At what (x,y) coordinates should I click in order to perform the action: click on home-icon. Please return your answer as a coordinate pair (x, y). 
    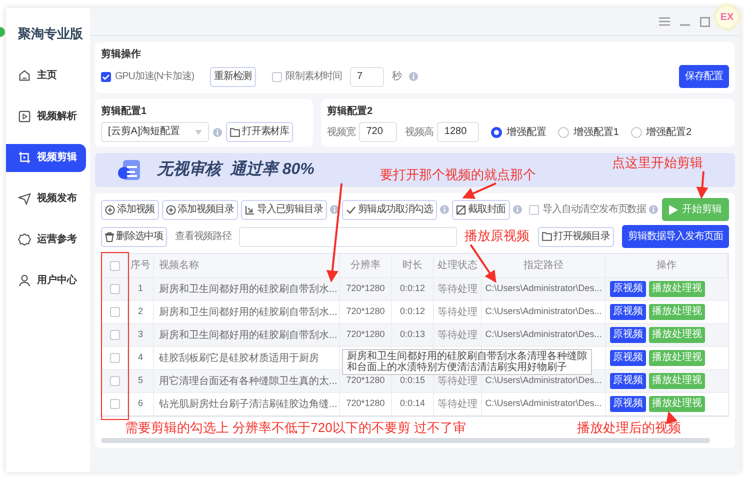
    Looking at the image, I should click on (24, 75).